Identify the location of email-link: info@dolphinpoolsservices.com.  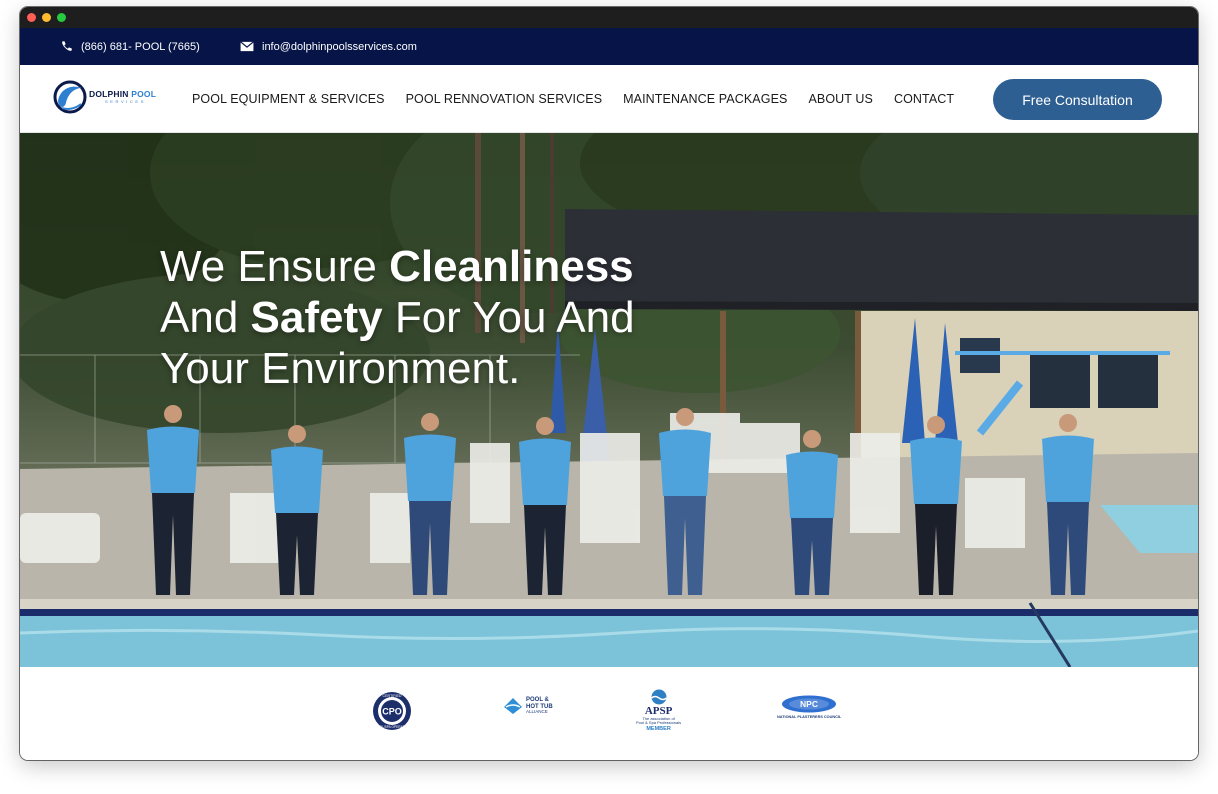
(328, 46).